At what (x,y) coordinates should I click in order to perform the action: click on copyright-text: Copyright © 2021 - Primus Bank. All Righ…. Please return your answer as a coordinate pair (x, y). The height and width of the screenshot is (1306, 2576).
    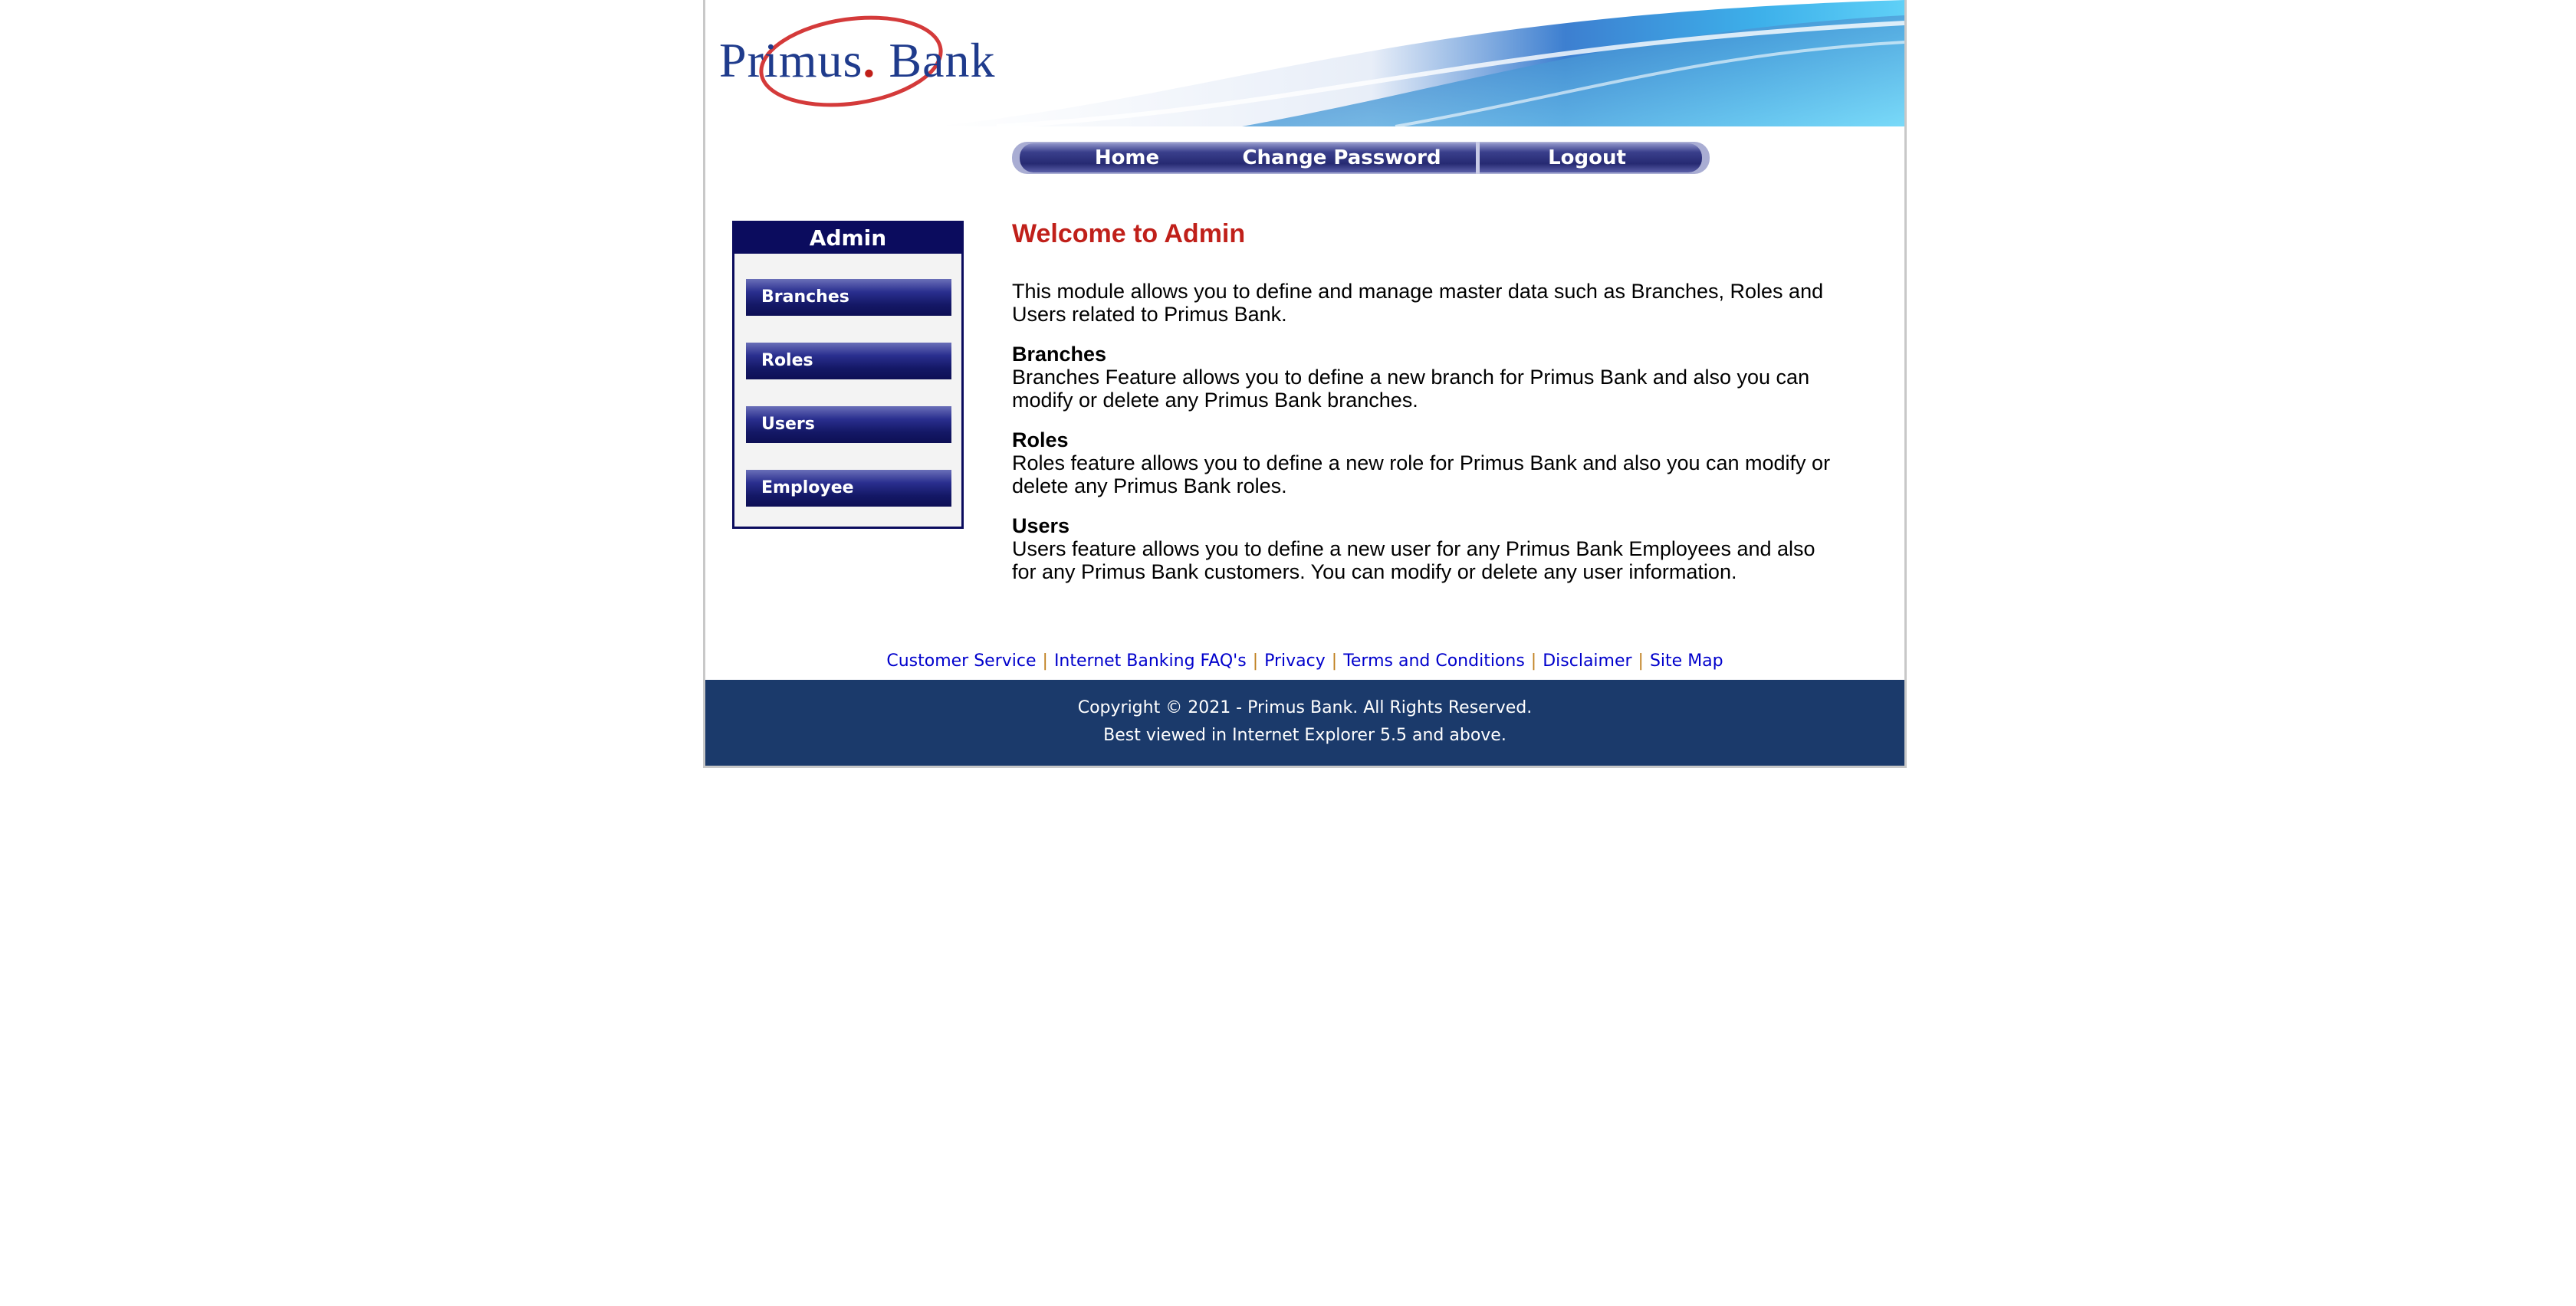
    Looking at the image, I should click on (1305, 708).